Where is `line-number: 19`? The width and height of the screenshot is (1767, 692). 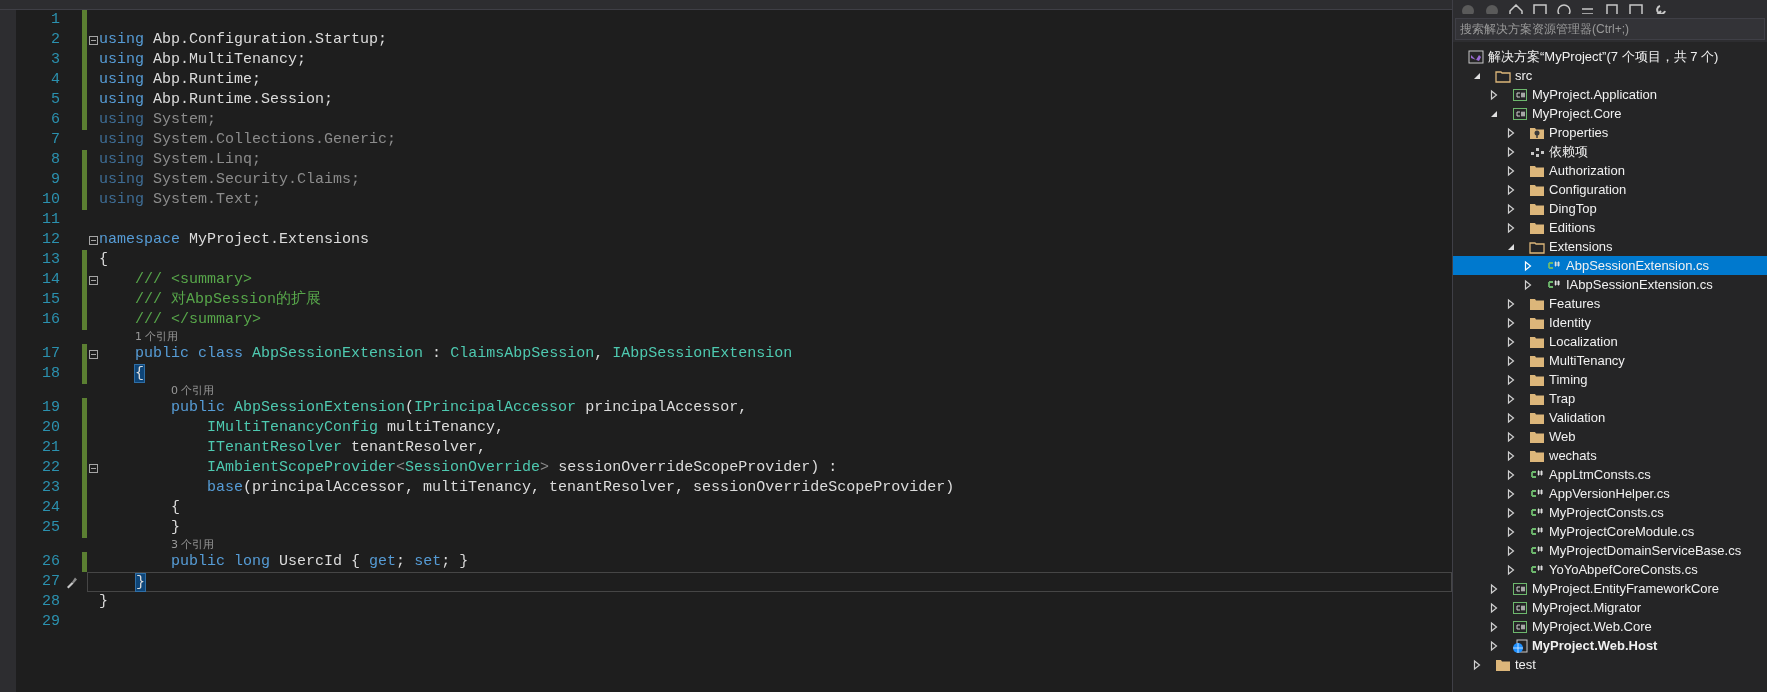 line-number: 19 is located at coordinates (50, 408).